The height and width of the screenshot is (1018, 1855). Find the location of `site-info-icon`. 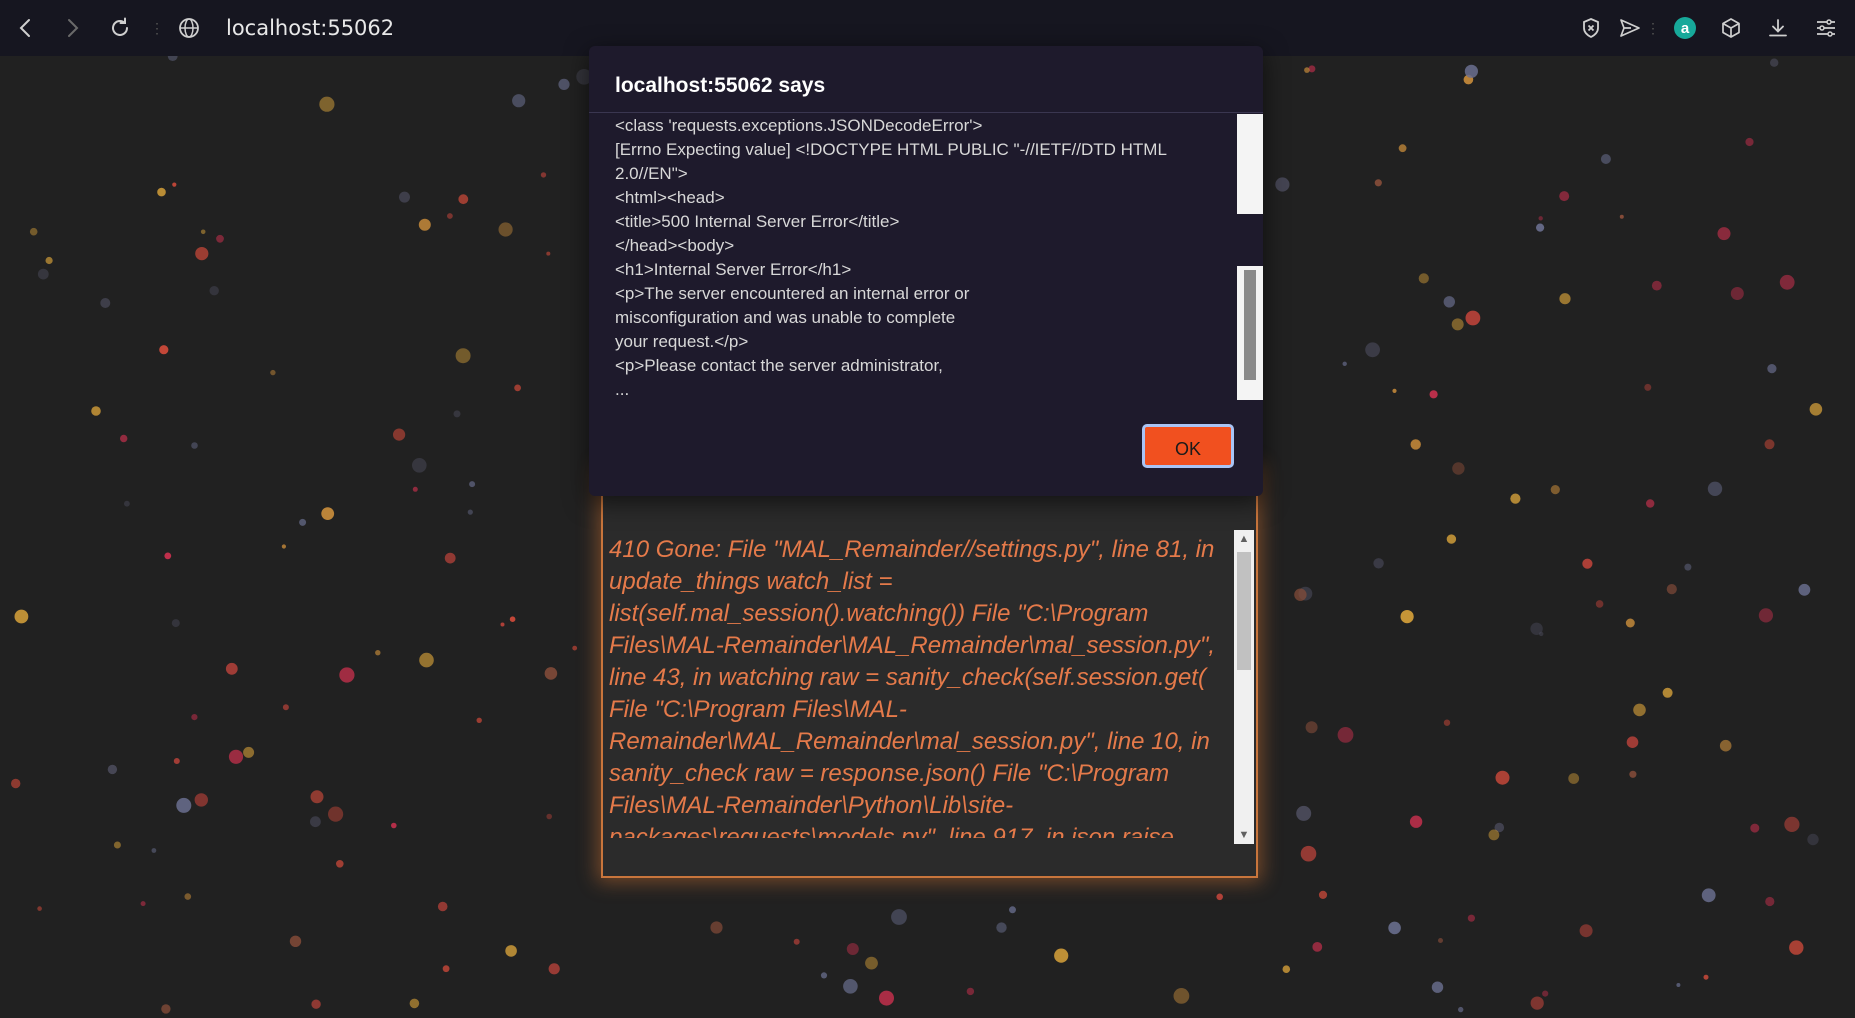

site-info-icon is located at coordinates (189, 28).